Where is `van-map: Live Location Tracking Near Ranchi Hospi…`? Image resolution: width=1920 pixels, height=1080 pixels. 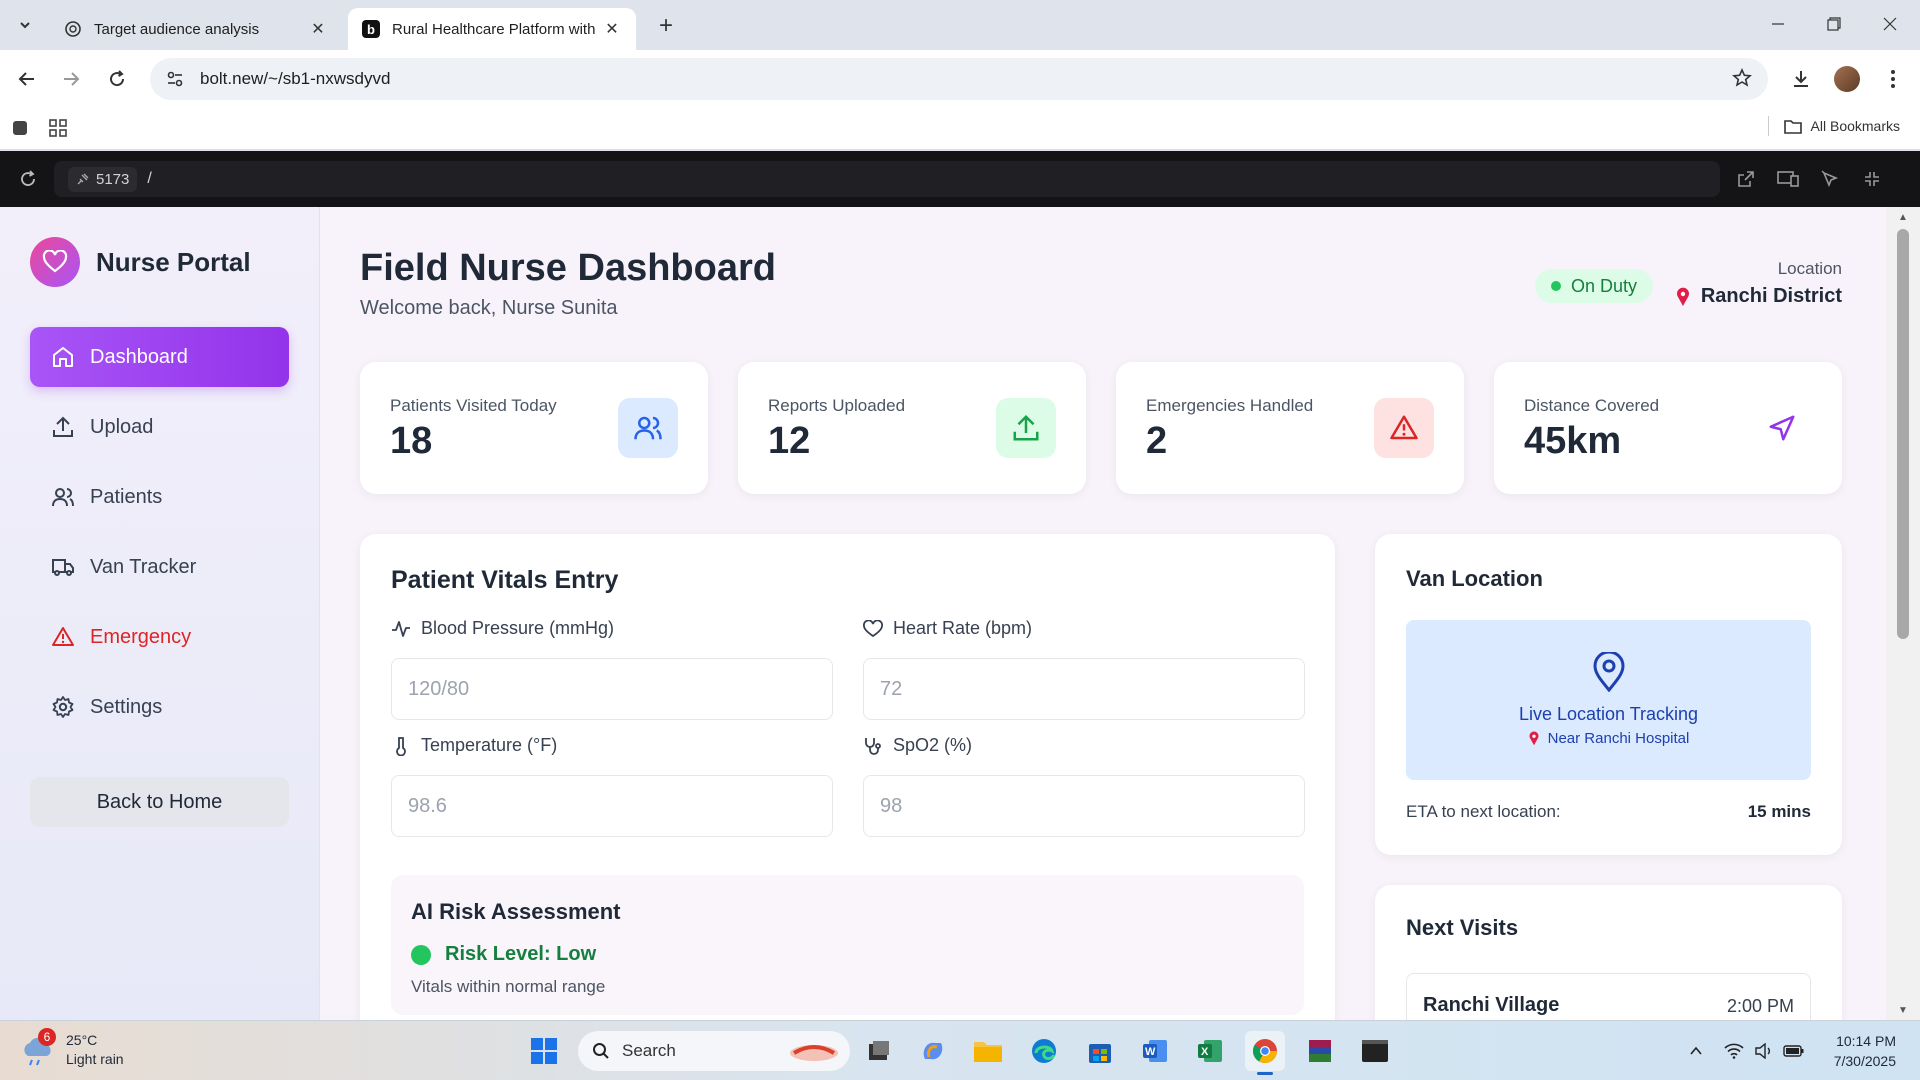
van-map: Live Location Tracking Near Ranchi Hospi… is located at coordinates (1608, 700).